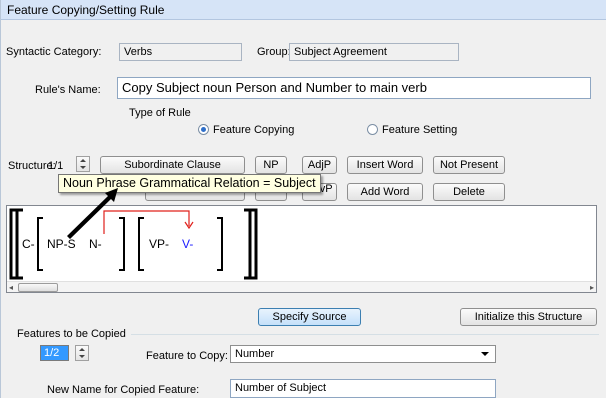  I want to click on radio-feature-setting: Feature Setting, so click(412, 130).